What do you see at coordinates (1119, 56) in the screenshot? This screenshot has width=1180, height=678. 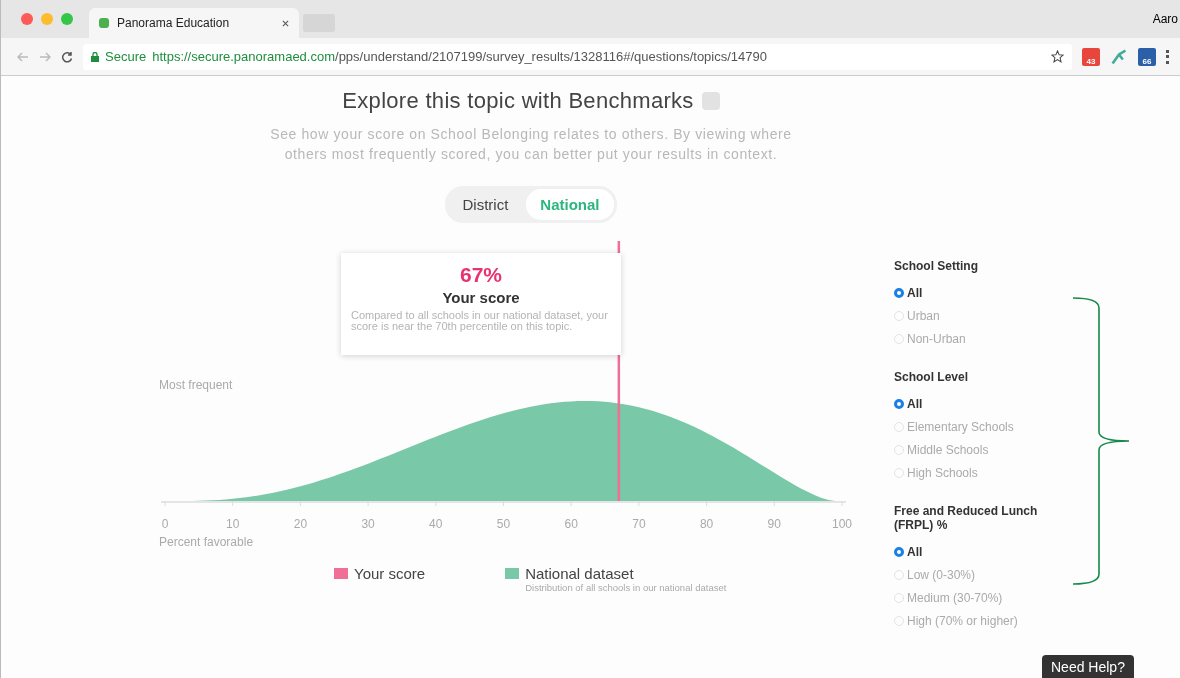 I see `extension-icon` at bounding box center [1119, 56].